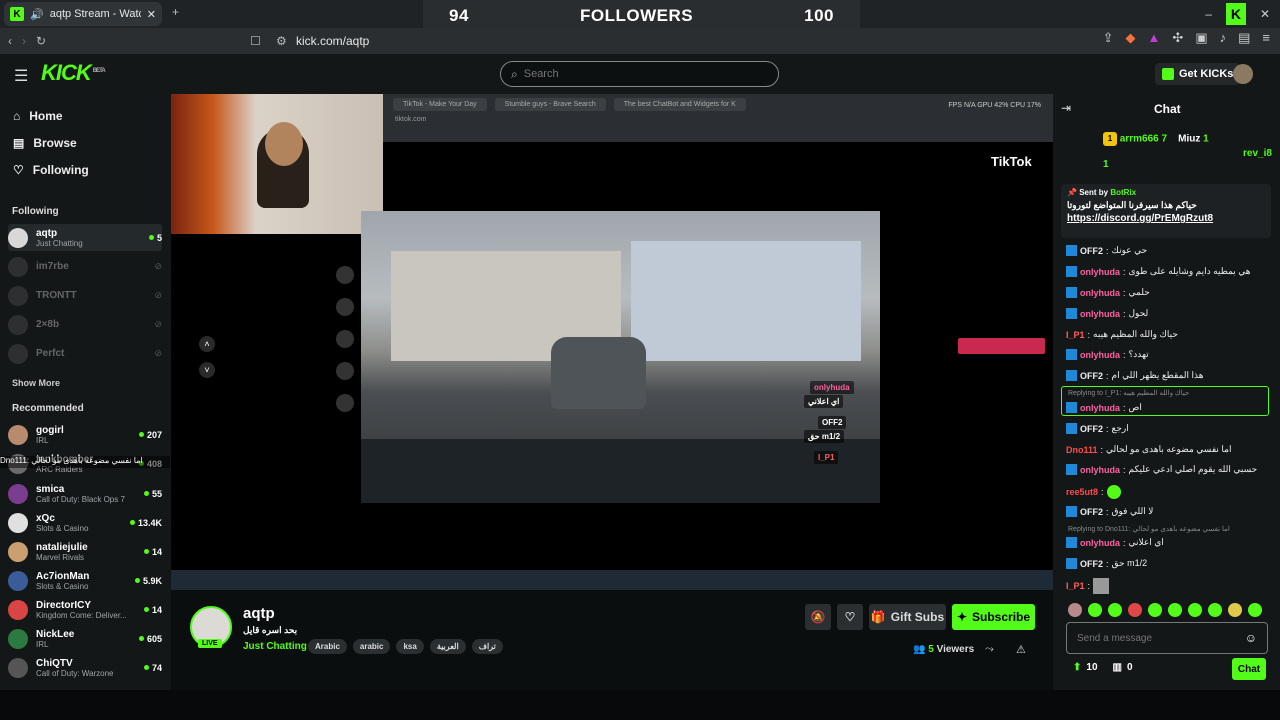 This screenshot has height=720, width=1280. What do you see at coordinates (85, 353) in the screenshot?
I see `following-channel-perfct: Perfct ⊘` at bounding box center [85, 353].